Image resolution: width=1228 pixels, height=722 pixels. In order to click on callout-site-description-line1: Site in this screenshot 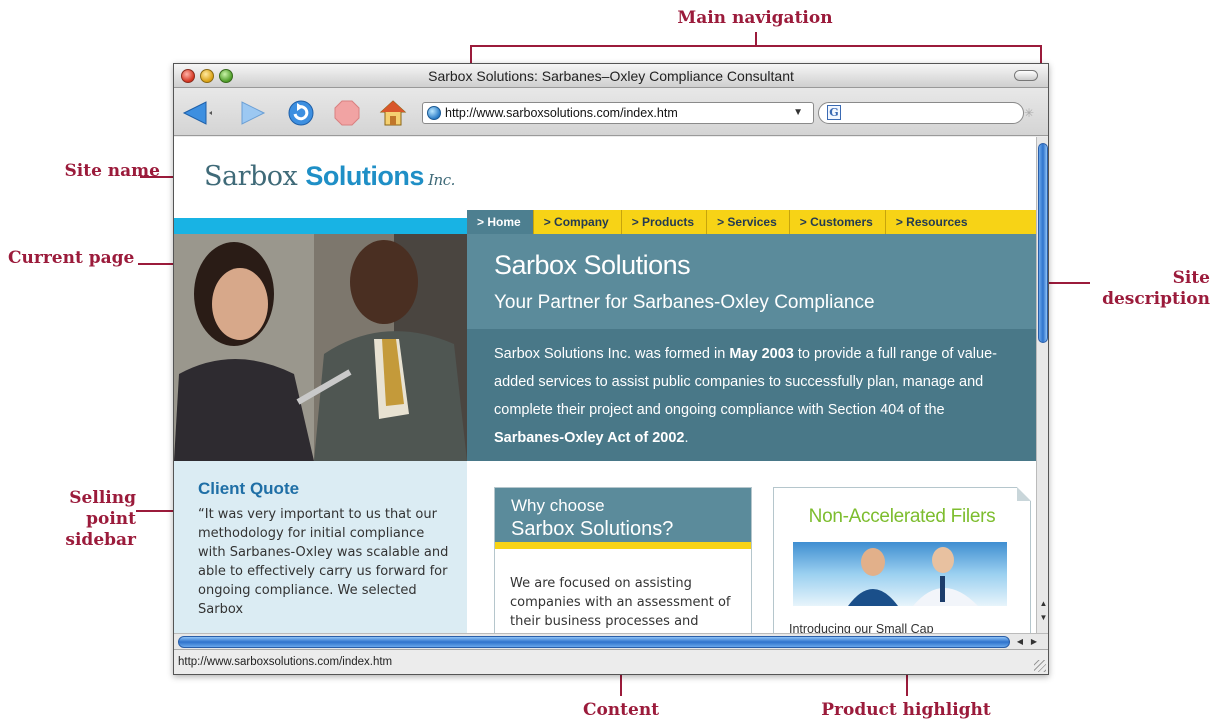, I will do `click(1191, 278)`.